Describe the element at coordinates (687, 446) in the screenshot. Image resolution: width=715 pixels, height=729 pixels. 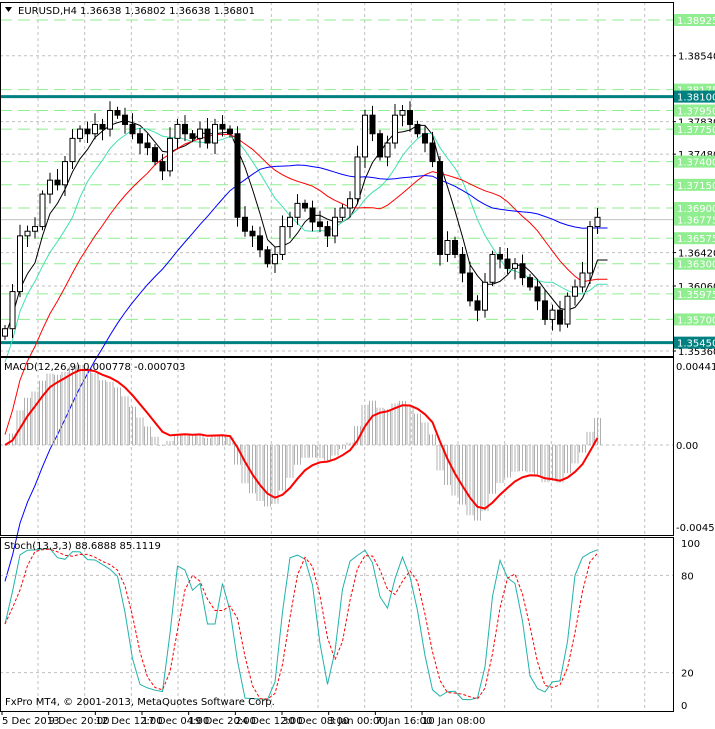
I see `macd-tick-label: 0.00` at that location.